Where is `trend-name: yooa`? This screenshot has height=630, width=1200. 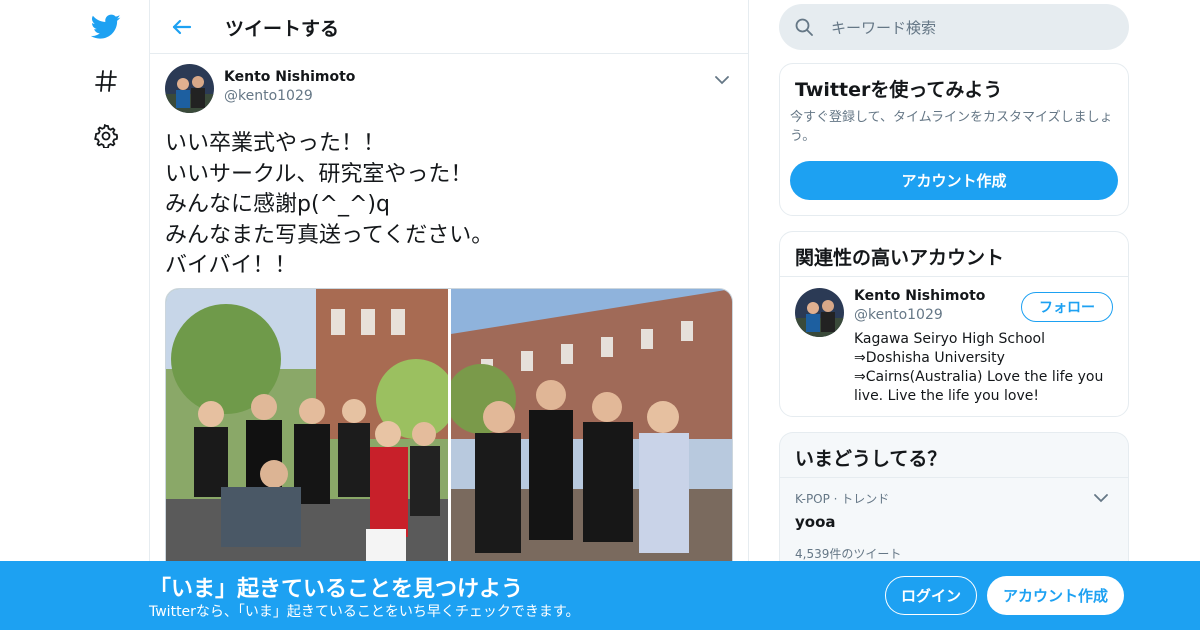 trend-name: yooa is located at coordinates (954, 522).